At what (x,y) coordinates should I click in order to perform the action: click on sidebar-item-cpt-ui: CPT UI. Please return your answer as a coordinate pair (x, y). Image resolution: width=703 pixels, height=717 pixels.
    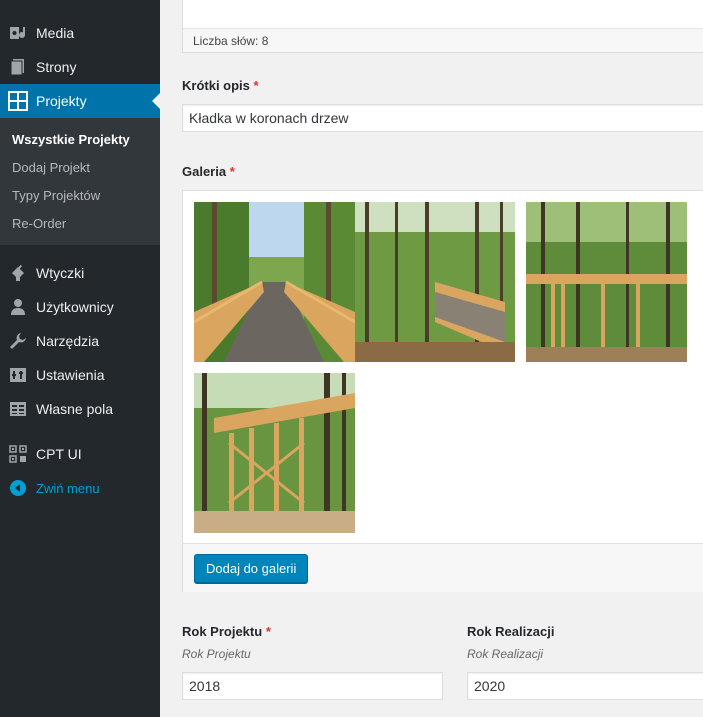
    Looking at the image, I should click on (80, 454).